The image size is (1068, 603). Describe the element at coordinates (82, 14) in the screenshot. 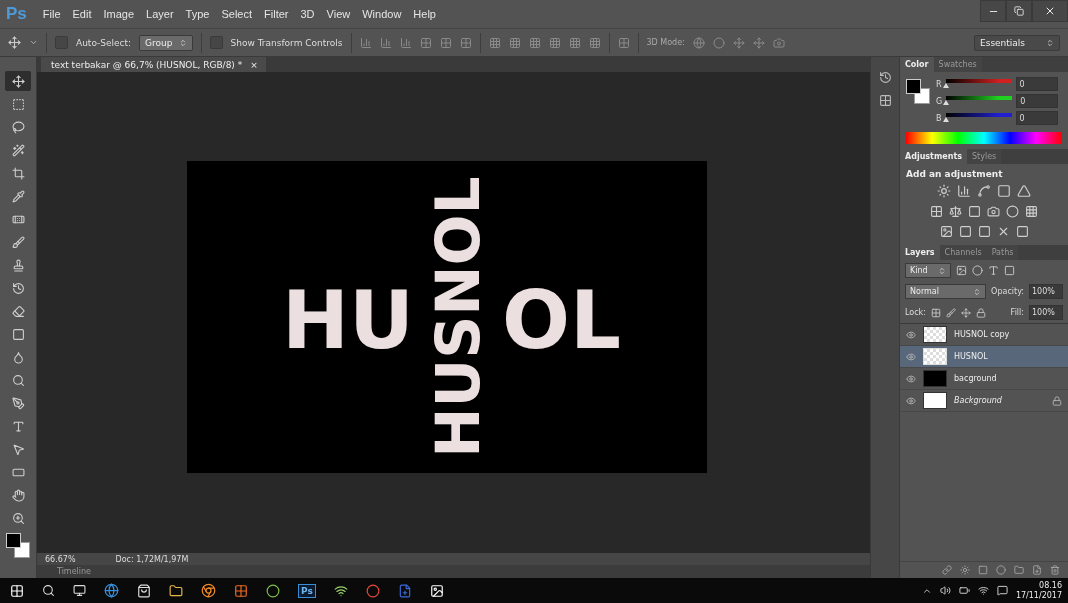

I see `menu-item: Edit` at that location.